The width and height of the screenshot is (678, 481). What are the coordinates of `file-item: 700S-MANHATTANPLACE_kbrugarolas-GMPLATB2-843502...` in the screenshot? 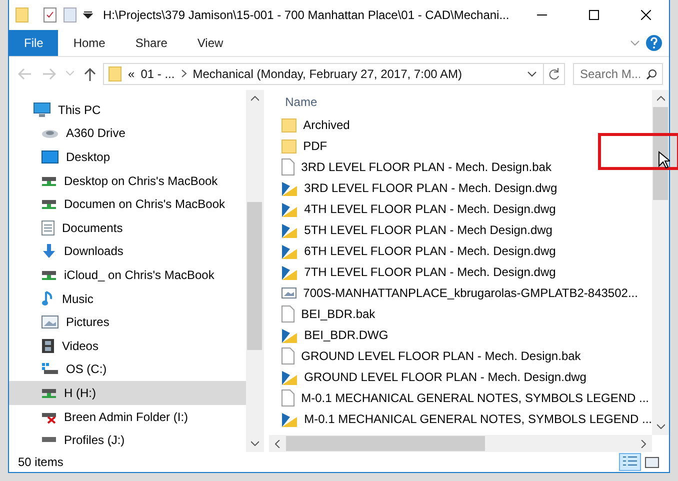 It's located at (465, 292).